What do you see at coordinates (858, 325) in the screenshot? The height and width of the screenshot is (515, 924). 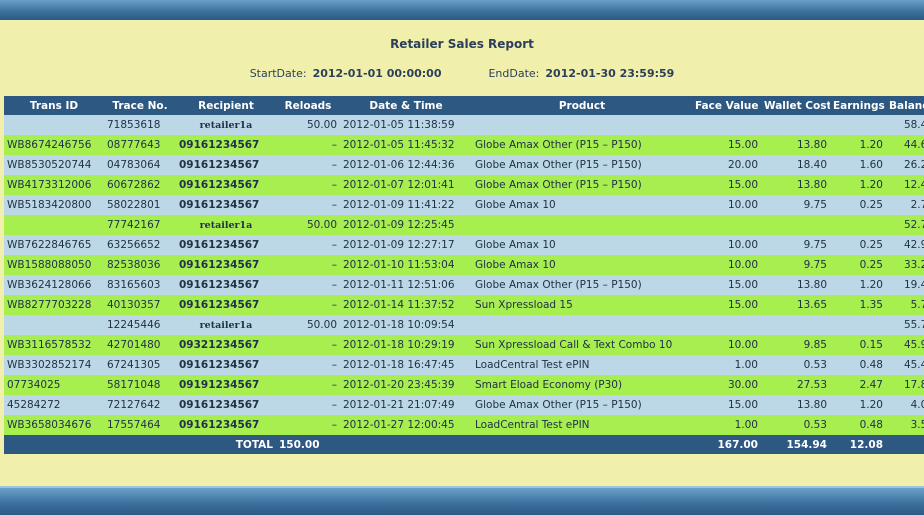 I see `cell-earnings` at bounding box center [858, 325].